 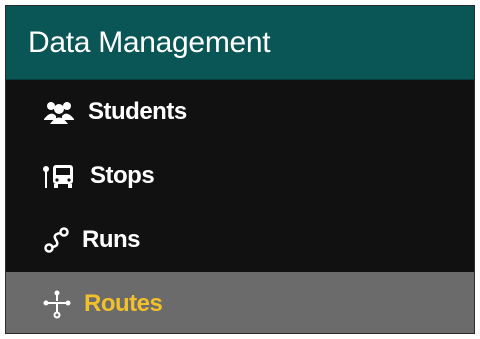 I want to click on bus-stop-icon, so click(x=59, y=176).